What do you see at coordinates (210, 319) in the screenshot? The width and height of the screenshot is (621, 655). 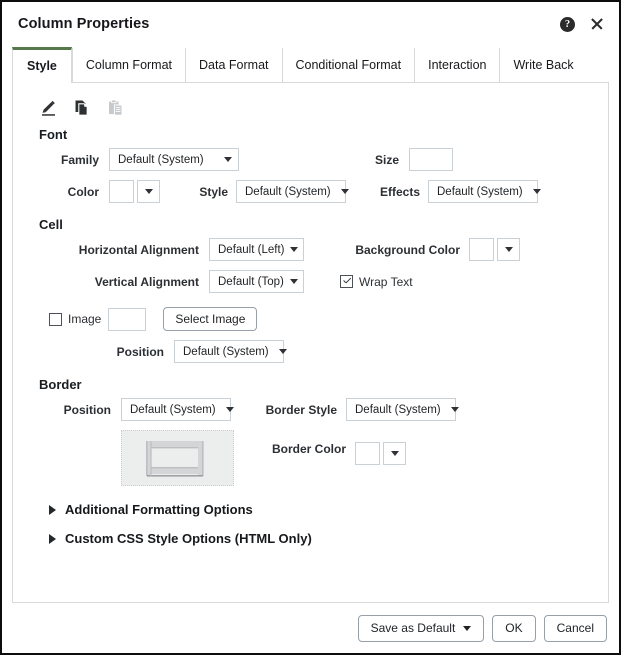 I see `select-image-button: Select Image` at bounding box center [210, 319].